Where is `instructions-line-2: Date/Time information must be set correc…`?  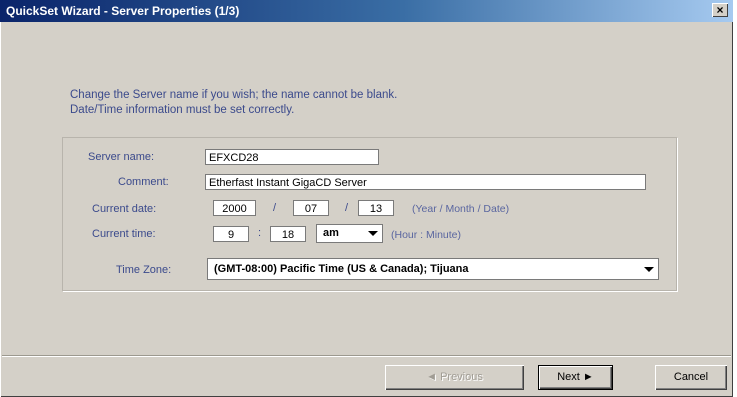
instructions-line-2: Date/Time information must be set correc… is located at coordinates (182, 110).